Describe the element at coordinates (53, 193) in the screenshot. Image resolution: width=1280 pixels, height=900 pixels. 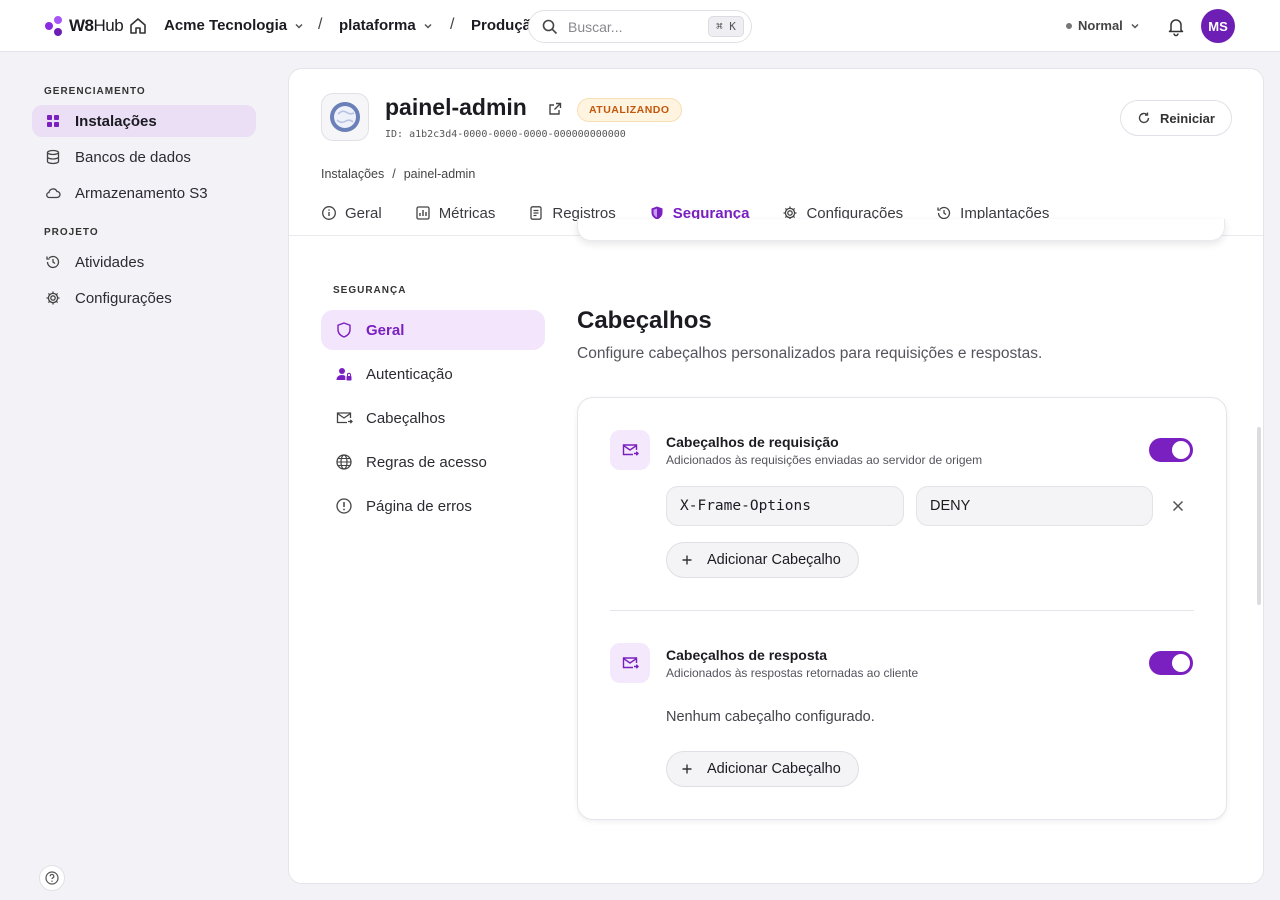
I see `cloud-icon` at that location.